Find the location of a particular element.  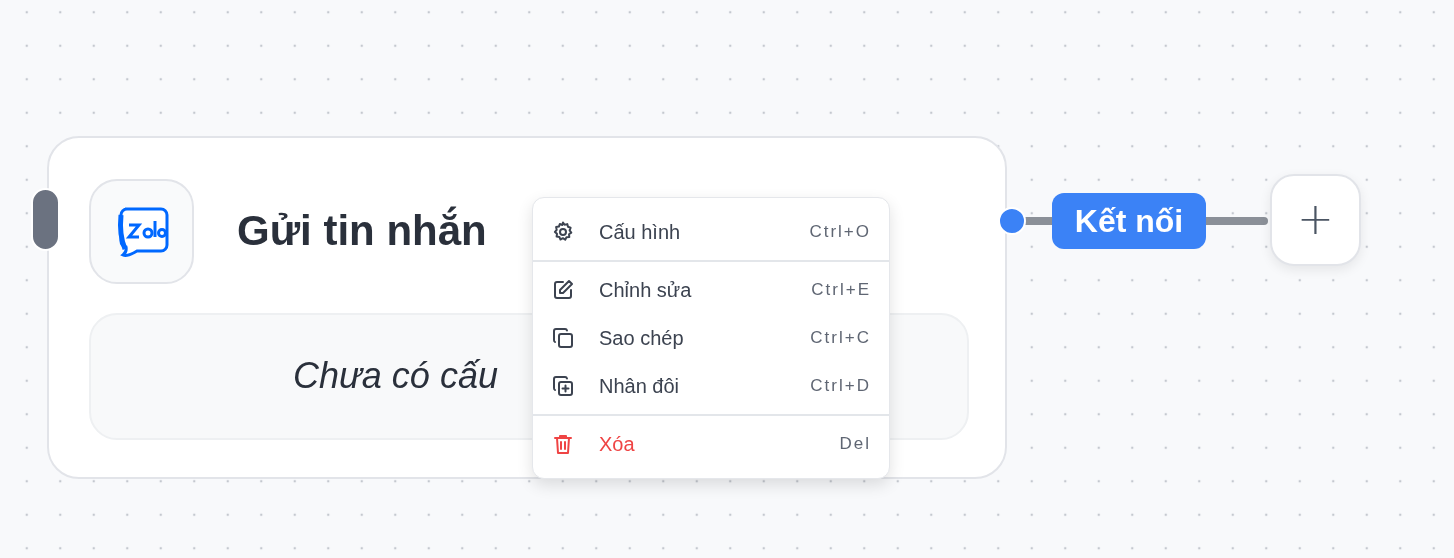

connector-label: Kết nối is located at coordinates (1129, 221).